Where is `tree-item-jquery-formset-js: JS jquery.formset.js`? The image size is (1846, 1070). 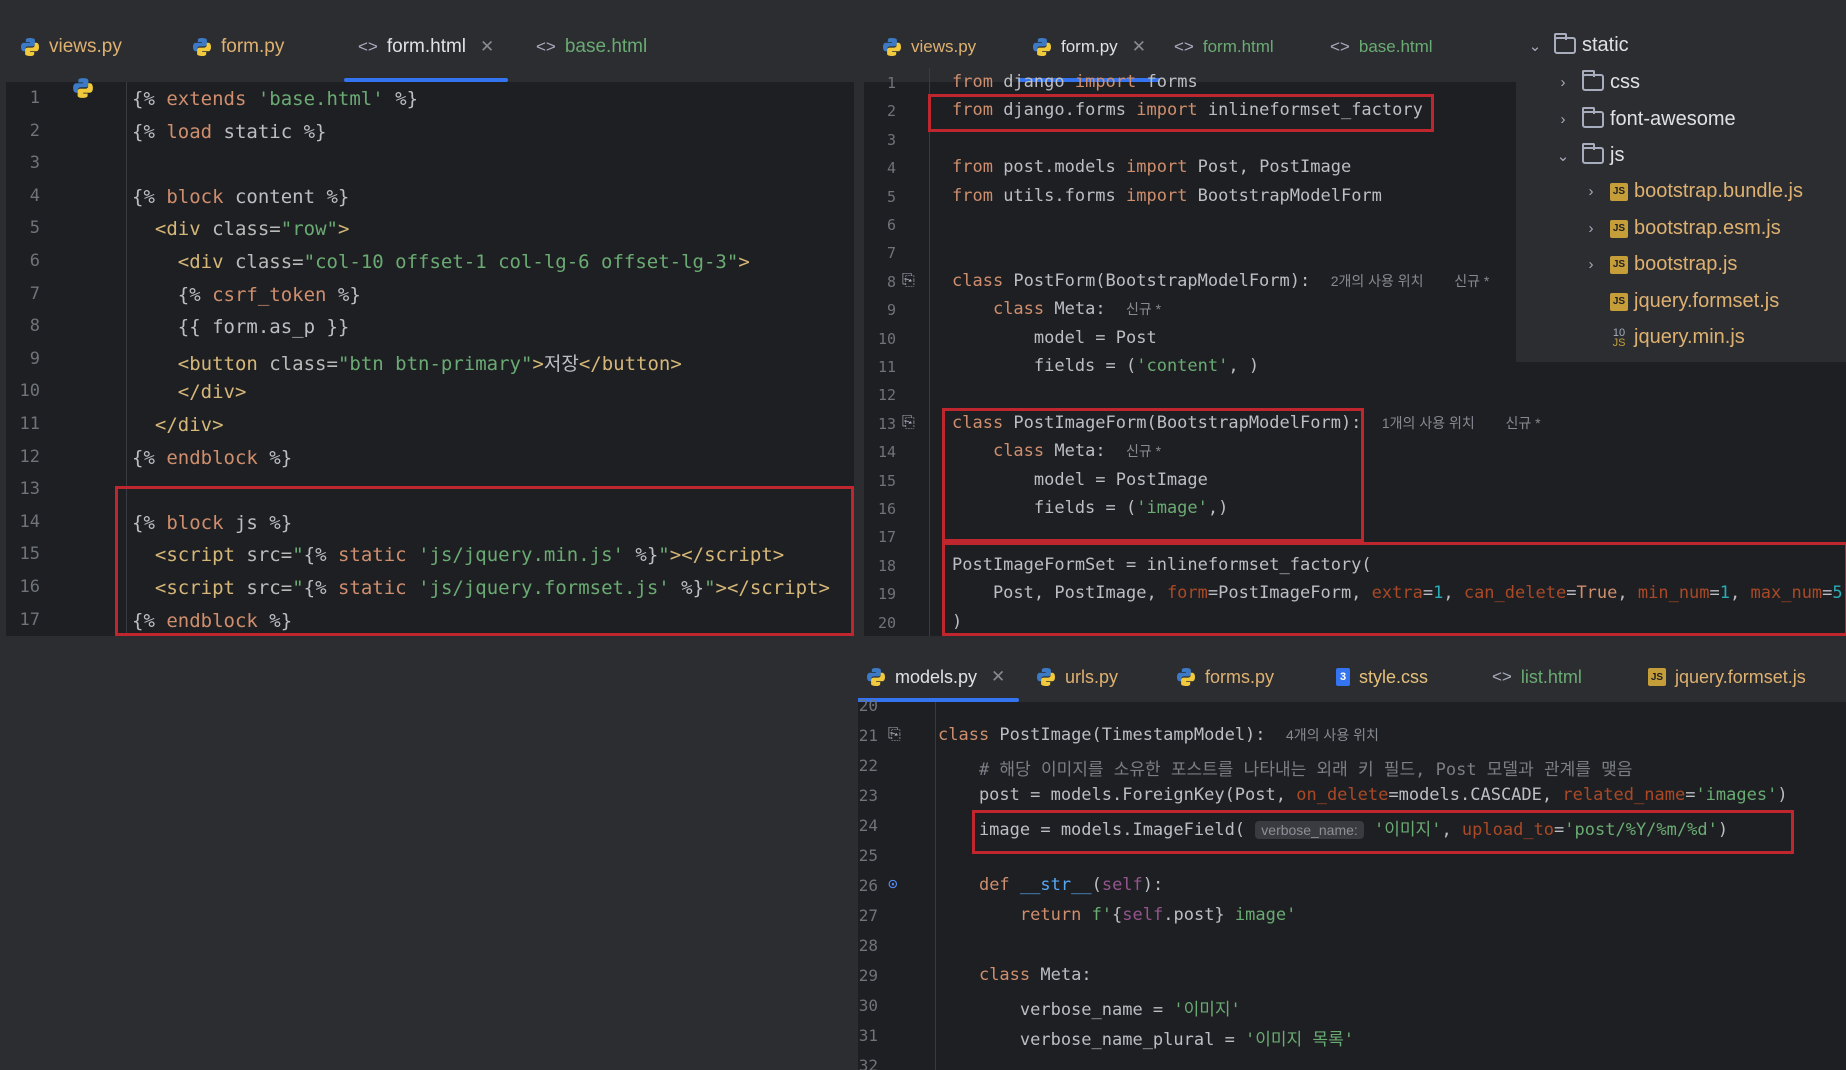
tree-item-jquery-formset-js: JS jquery.formset.js is located at coordinates (1689, 301).